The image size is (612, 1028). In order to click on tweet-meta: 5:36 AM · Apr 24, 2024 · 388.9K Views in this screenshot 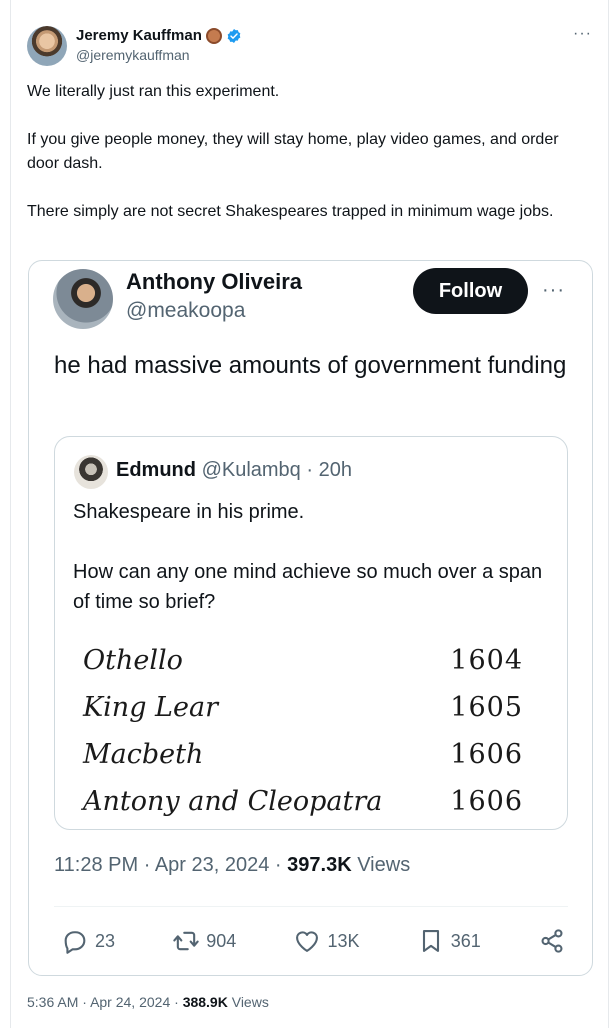, I will do `click(148, 1002)`.